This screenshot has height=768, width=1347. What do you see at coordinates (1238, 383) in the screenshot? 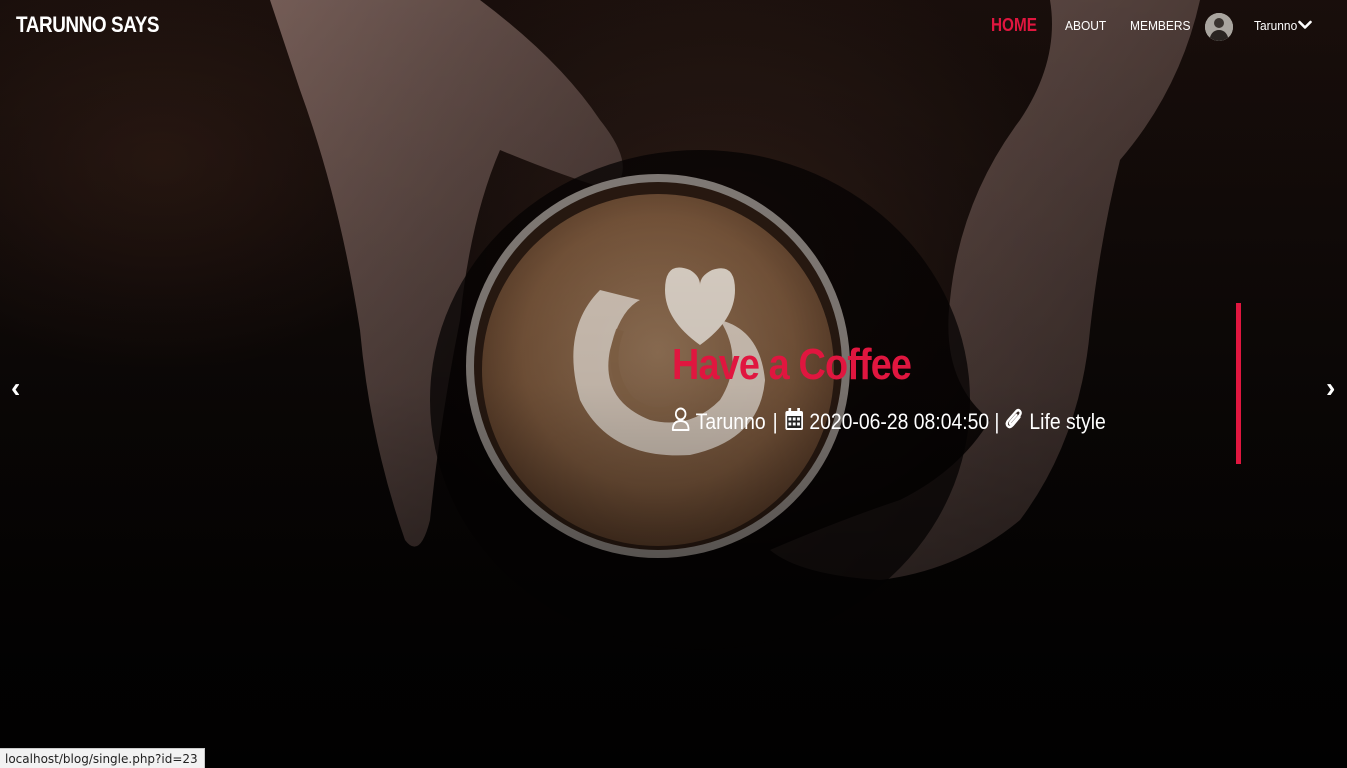
I see `accent-bar` at bounding box center [1238, 383].